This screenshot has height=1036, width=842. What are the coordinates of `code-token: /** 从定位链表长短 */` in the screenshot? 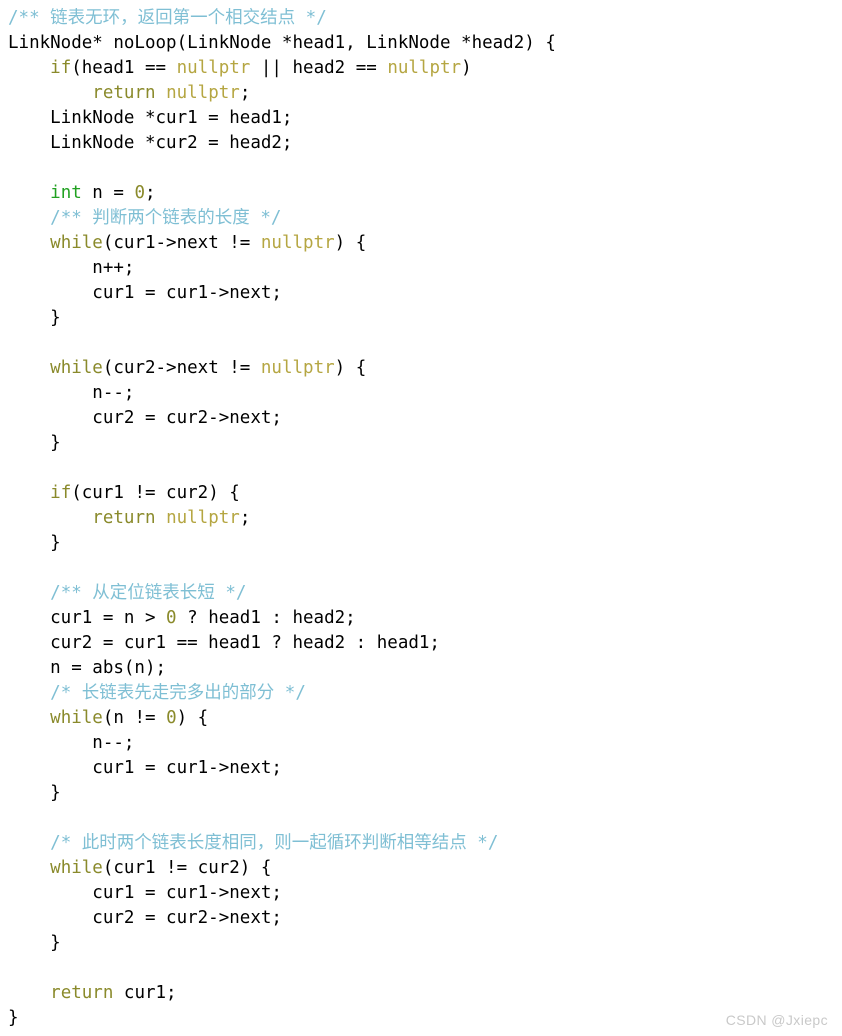 It's located at (148, 593).